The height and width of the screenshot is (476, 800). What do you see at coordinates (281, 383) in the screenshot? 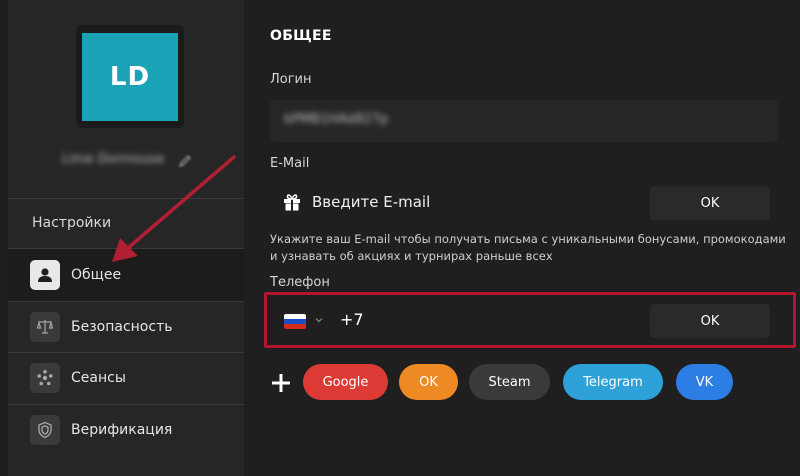
I see `plus-icon` at bounding box center [281, 383].